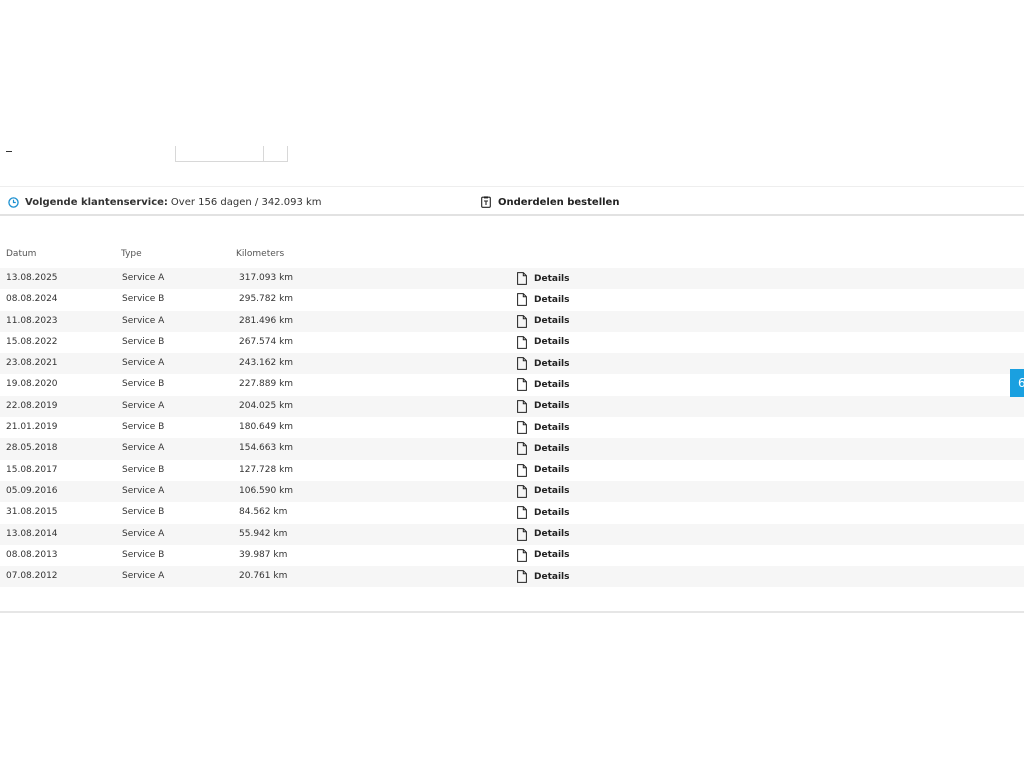 This screenshot has height=768, width=1024. What do you see at coordinates (263, 153) in the screenshot?
I see `partial-input-divider` at bounding box center [263, 153].